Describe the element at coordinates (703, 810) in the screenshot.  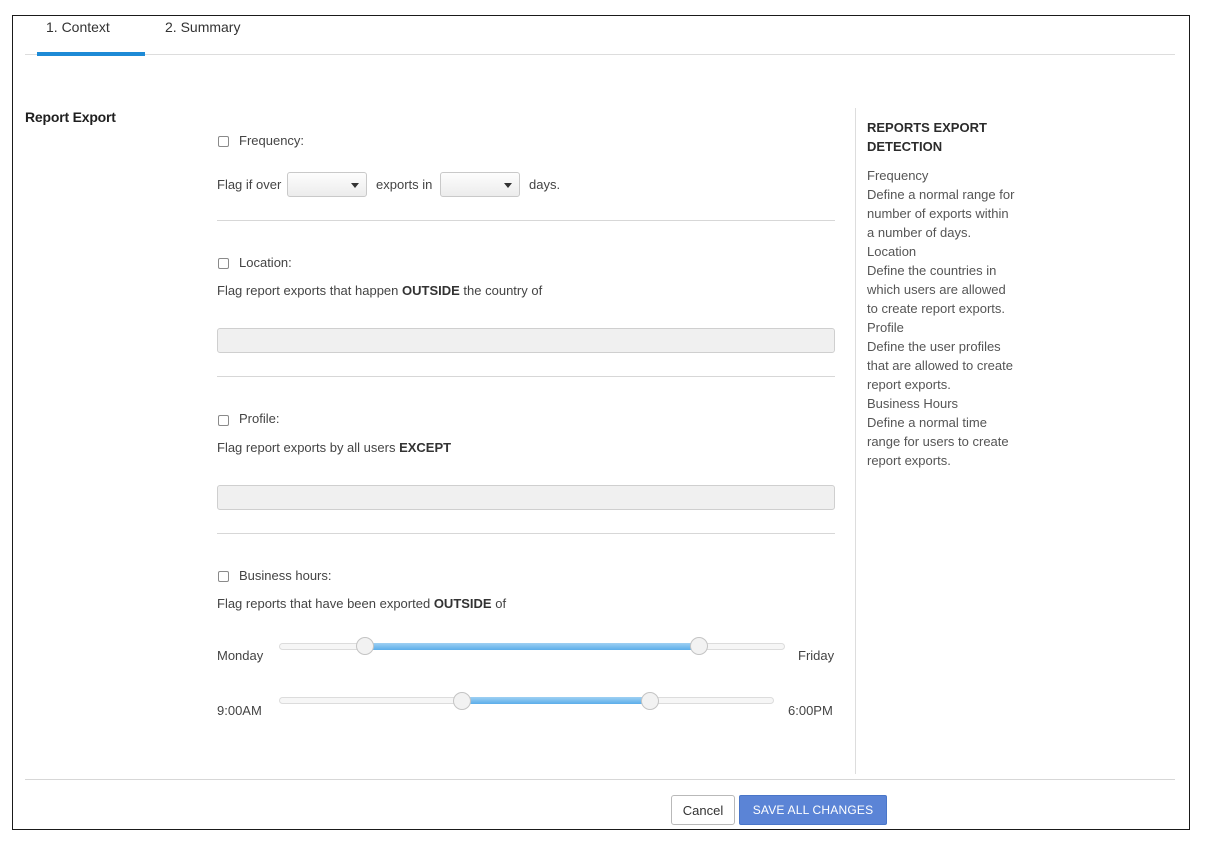
I see `cancel-button: Cancel` at that location.